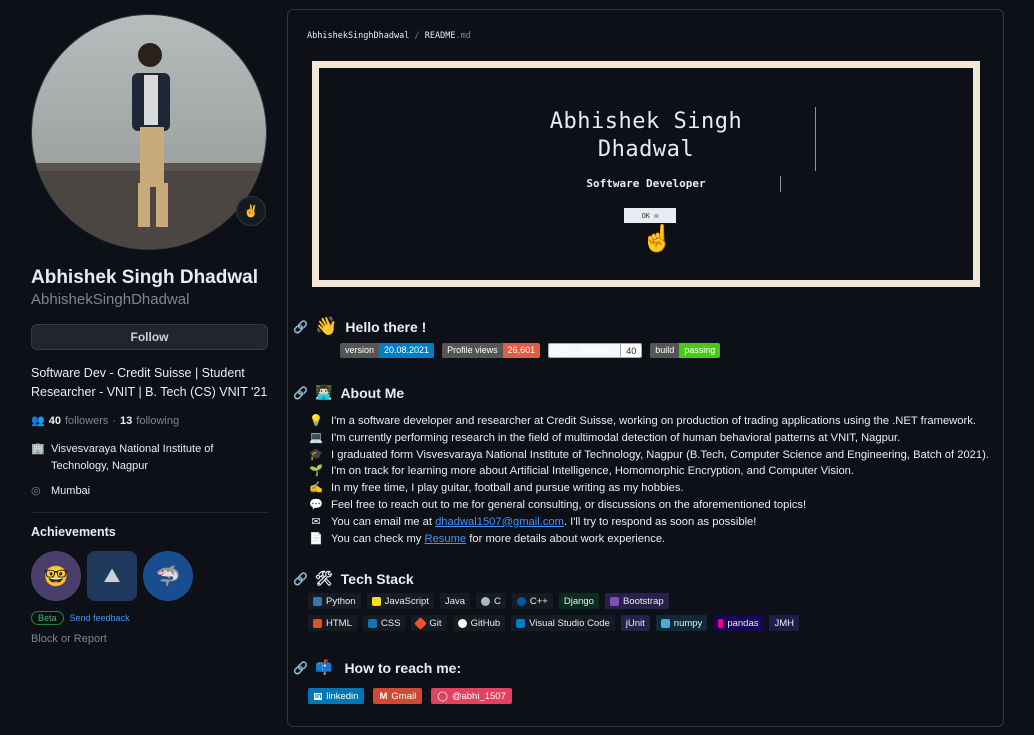  What do you see at coordinates (316, 471) in the screenshot?
I see `seedling-icon: 🌱` at bounding box center [316, 471].